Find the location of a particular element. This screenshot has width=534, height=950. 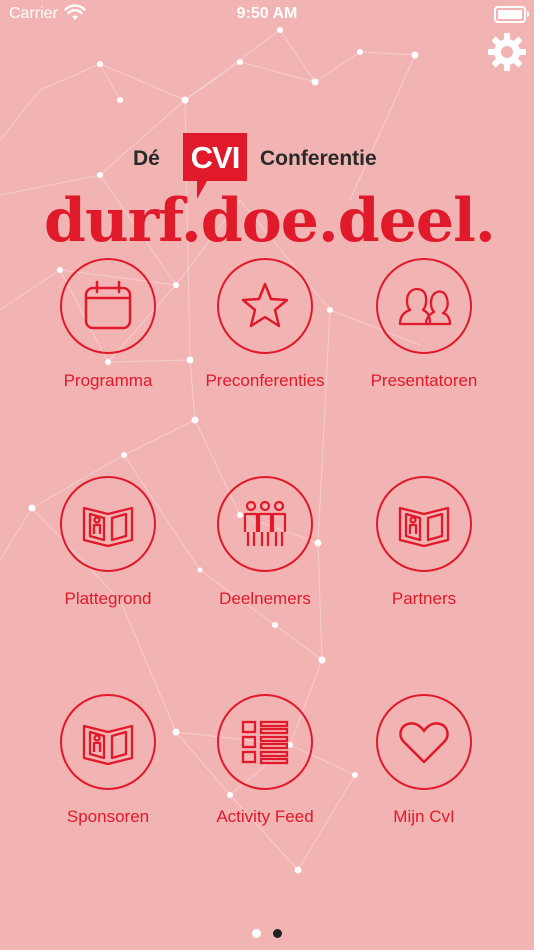

heart-icon is located at coordinates (424, 743).